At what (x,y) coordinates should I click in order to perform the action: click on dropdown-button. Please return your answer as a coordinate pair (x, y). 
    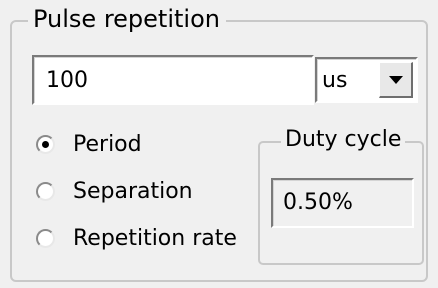
    Looking at the image, I should click on (396, 80).